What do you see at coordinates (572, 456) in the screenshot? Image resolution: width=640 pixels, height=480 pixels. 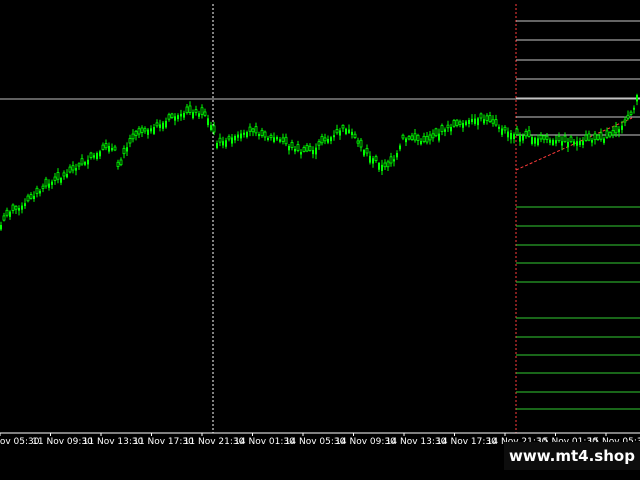 I see `watermark-badge: www.mt4.shop` at bounding box center [572, 456].